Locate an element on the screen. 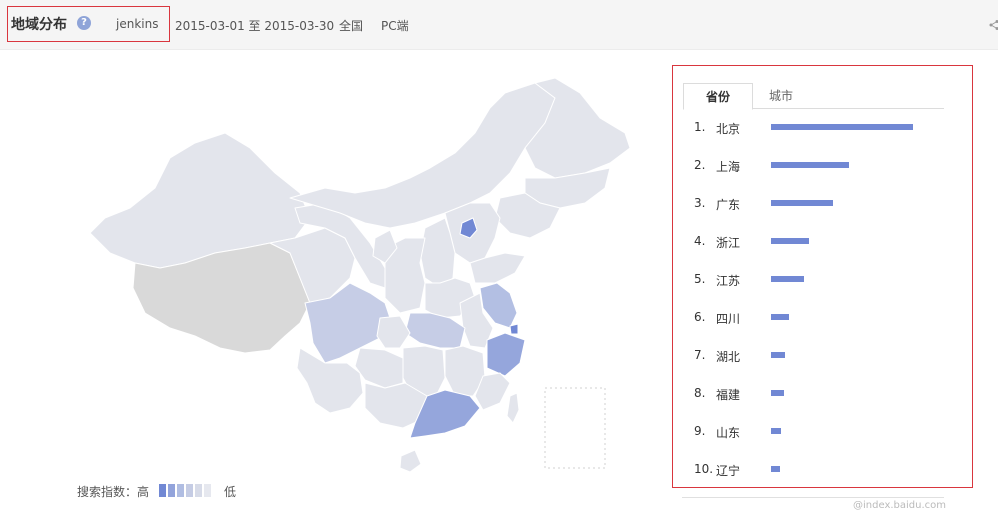 The image size is (998, 530). map-region-hainan is located at coordinates (410, 461).